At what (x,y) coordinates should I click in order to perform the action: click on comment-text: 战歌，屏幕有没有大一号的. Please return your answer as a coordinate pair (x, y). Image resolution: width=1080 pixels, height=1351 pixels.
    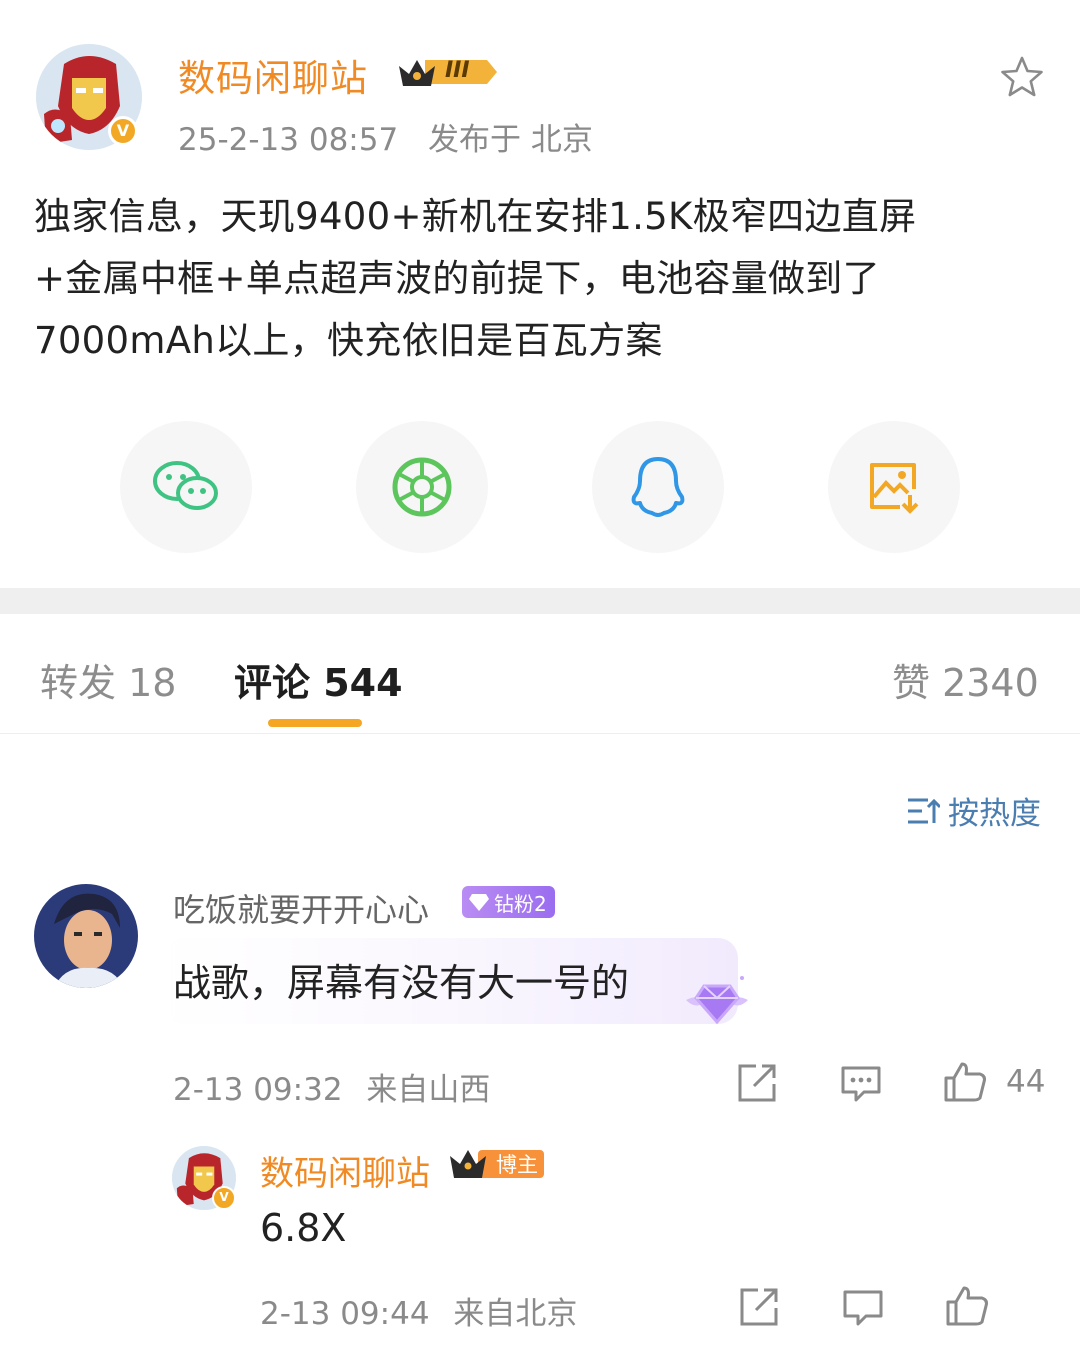
    Looking at the image, I should click on (401, 983).